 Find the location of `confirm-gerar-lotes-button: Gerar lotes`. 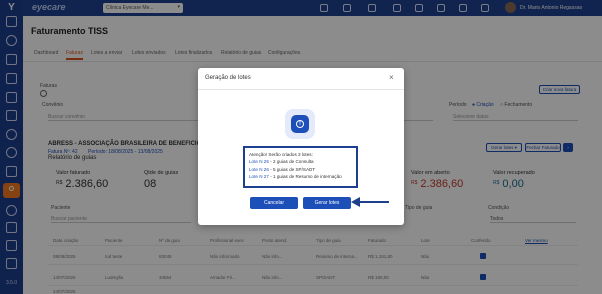

confirm-gerar-lotes-button: Gerar lotes is located at coordinates (327, 203).